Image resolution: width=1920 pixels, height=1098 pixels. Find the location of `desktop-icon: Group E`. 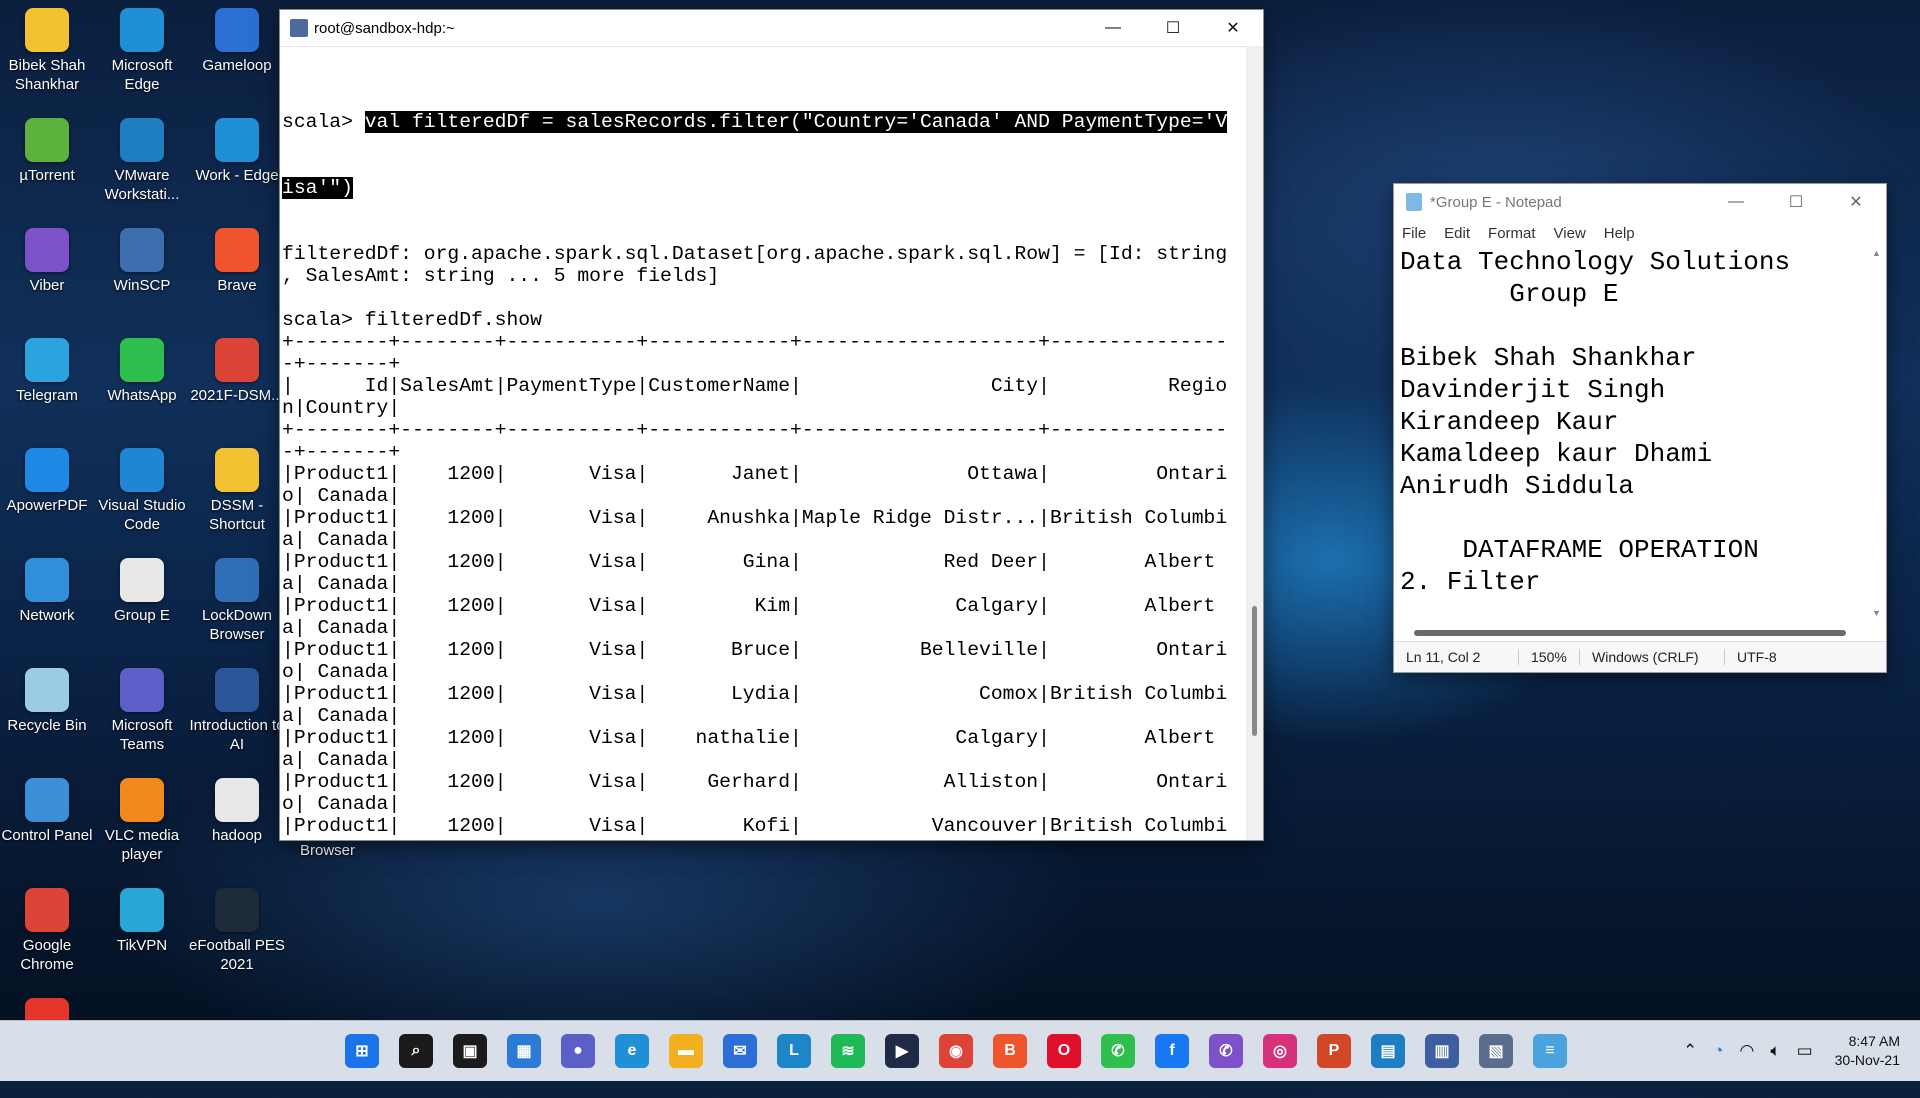

desktop-icon: Group E is located at coordinates (142, 608).